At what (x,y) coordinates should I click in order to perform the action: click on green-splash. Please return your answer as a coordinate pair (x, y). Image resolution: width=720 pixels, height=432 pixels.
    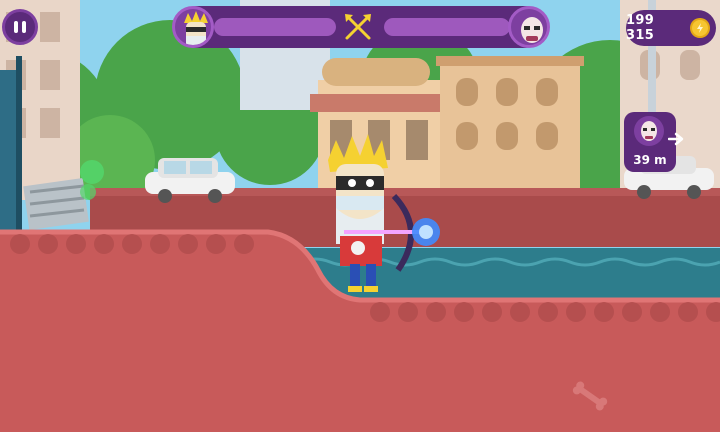
    Looking at the image, I should click on (92, 172).